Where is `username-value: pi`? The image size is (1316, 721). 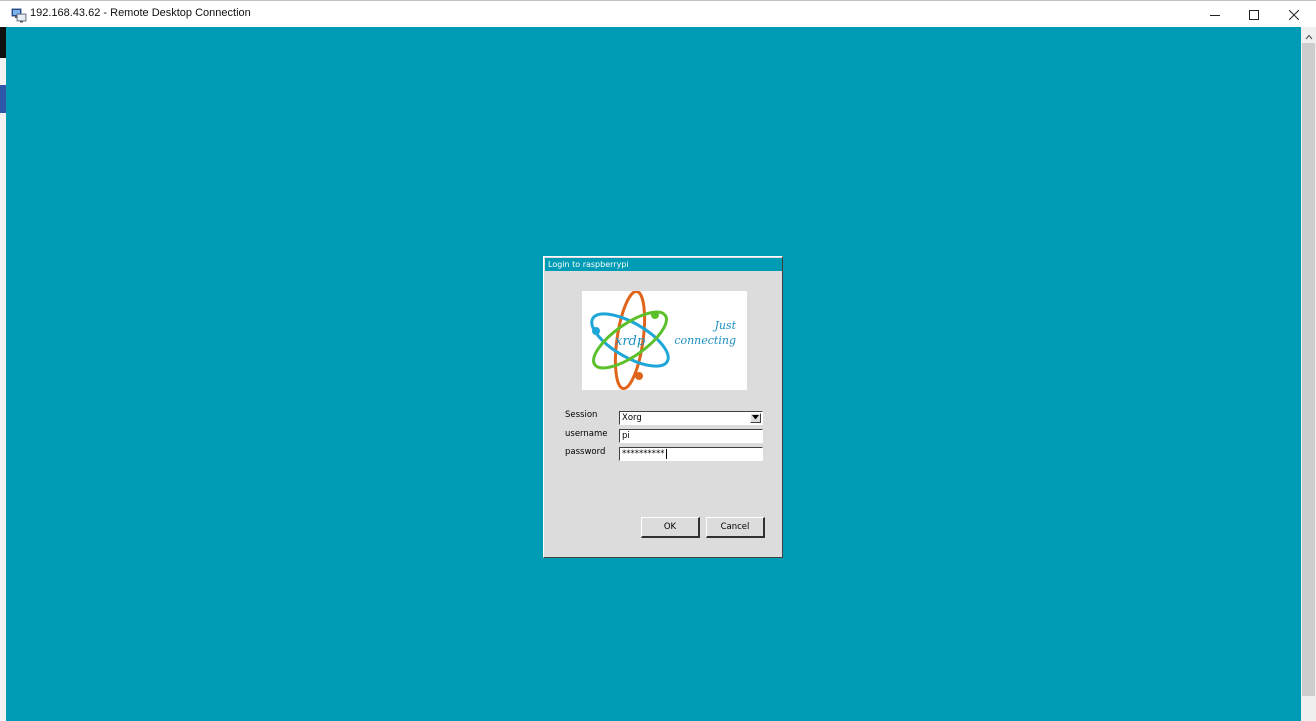
username-value: pi is located at coordinates (626, 436).